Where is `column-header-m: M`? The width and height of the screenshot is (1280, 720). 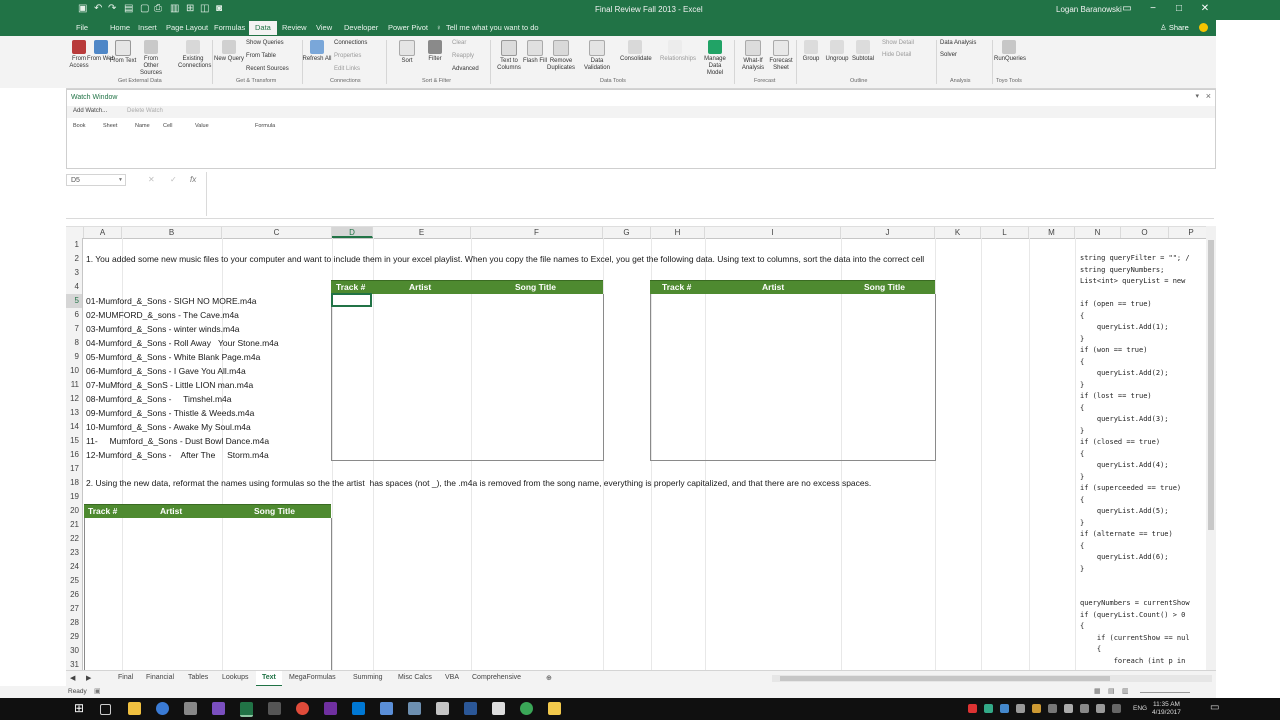 column-header-m: M is located at coordinates (1052, 232).